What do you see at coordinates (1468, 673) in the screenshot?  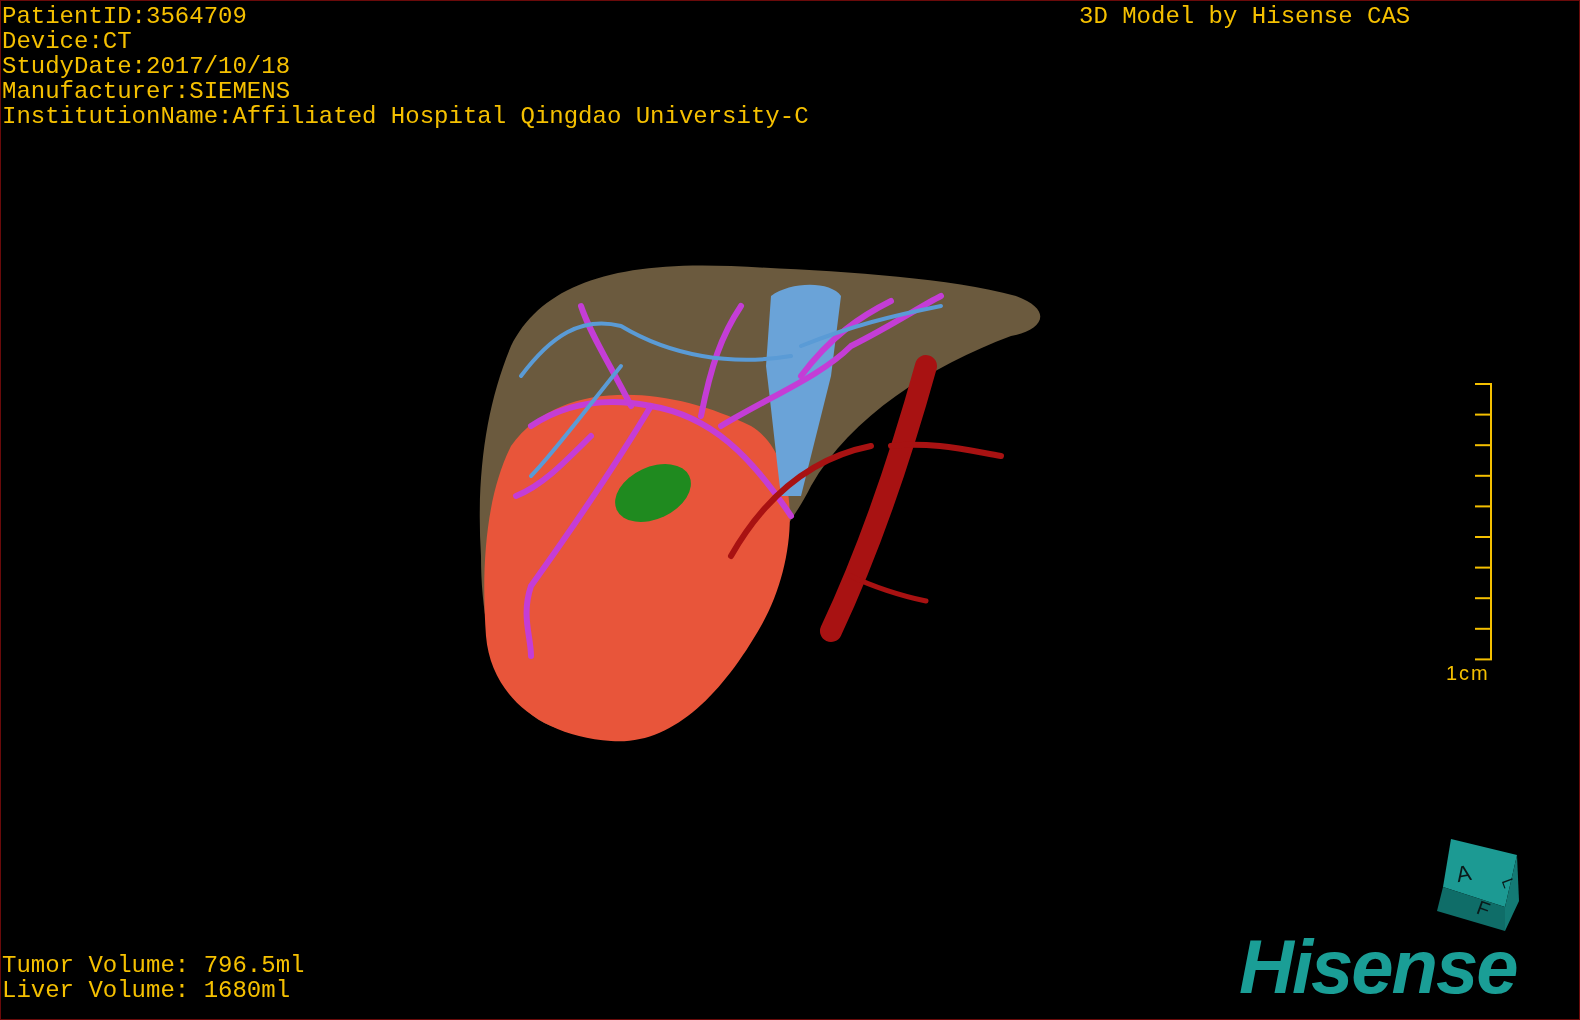 I see `scale-label: 1cm` at bounding box center [1468, 673].